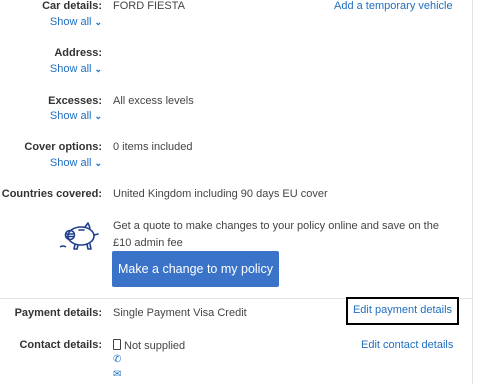 The width and height of the screenshot is (480, 384). I want to click on edit-payment-details-link: Edit payment details, so click(402, 310).